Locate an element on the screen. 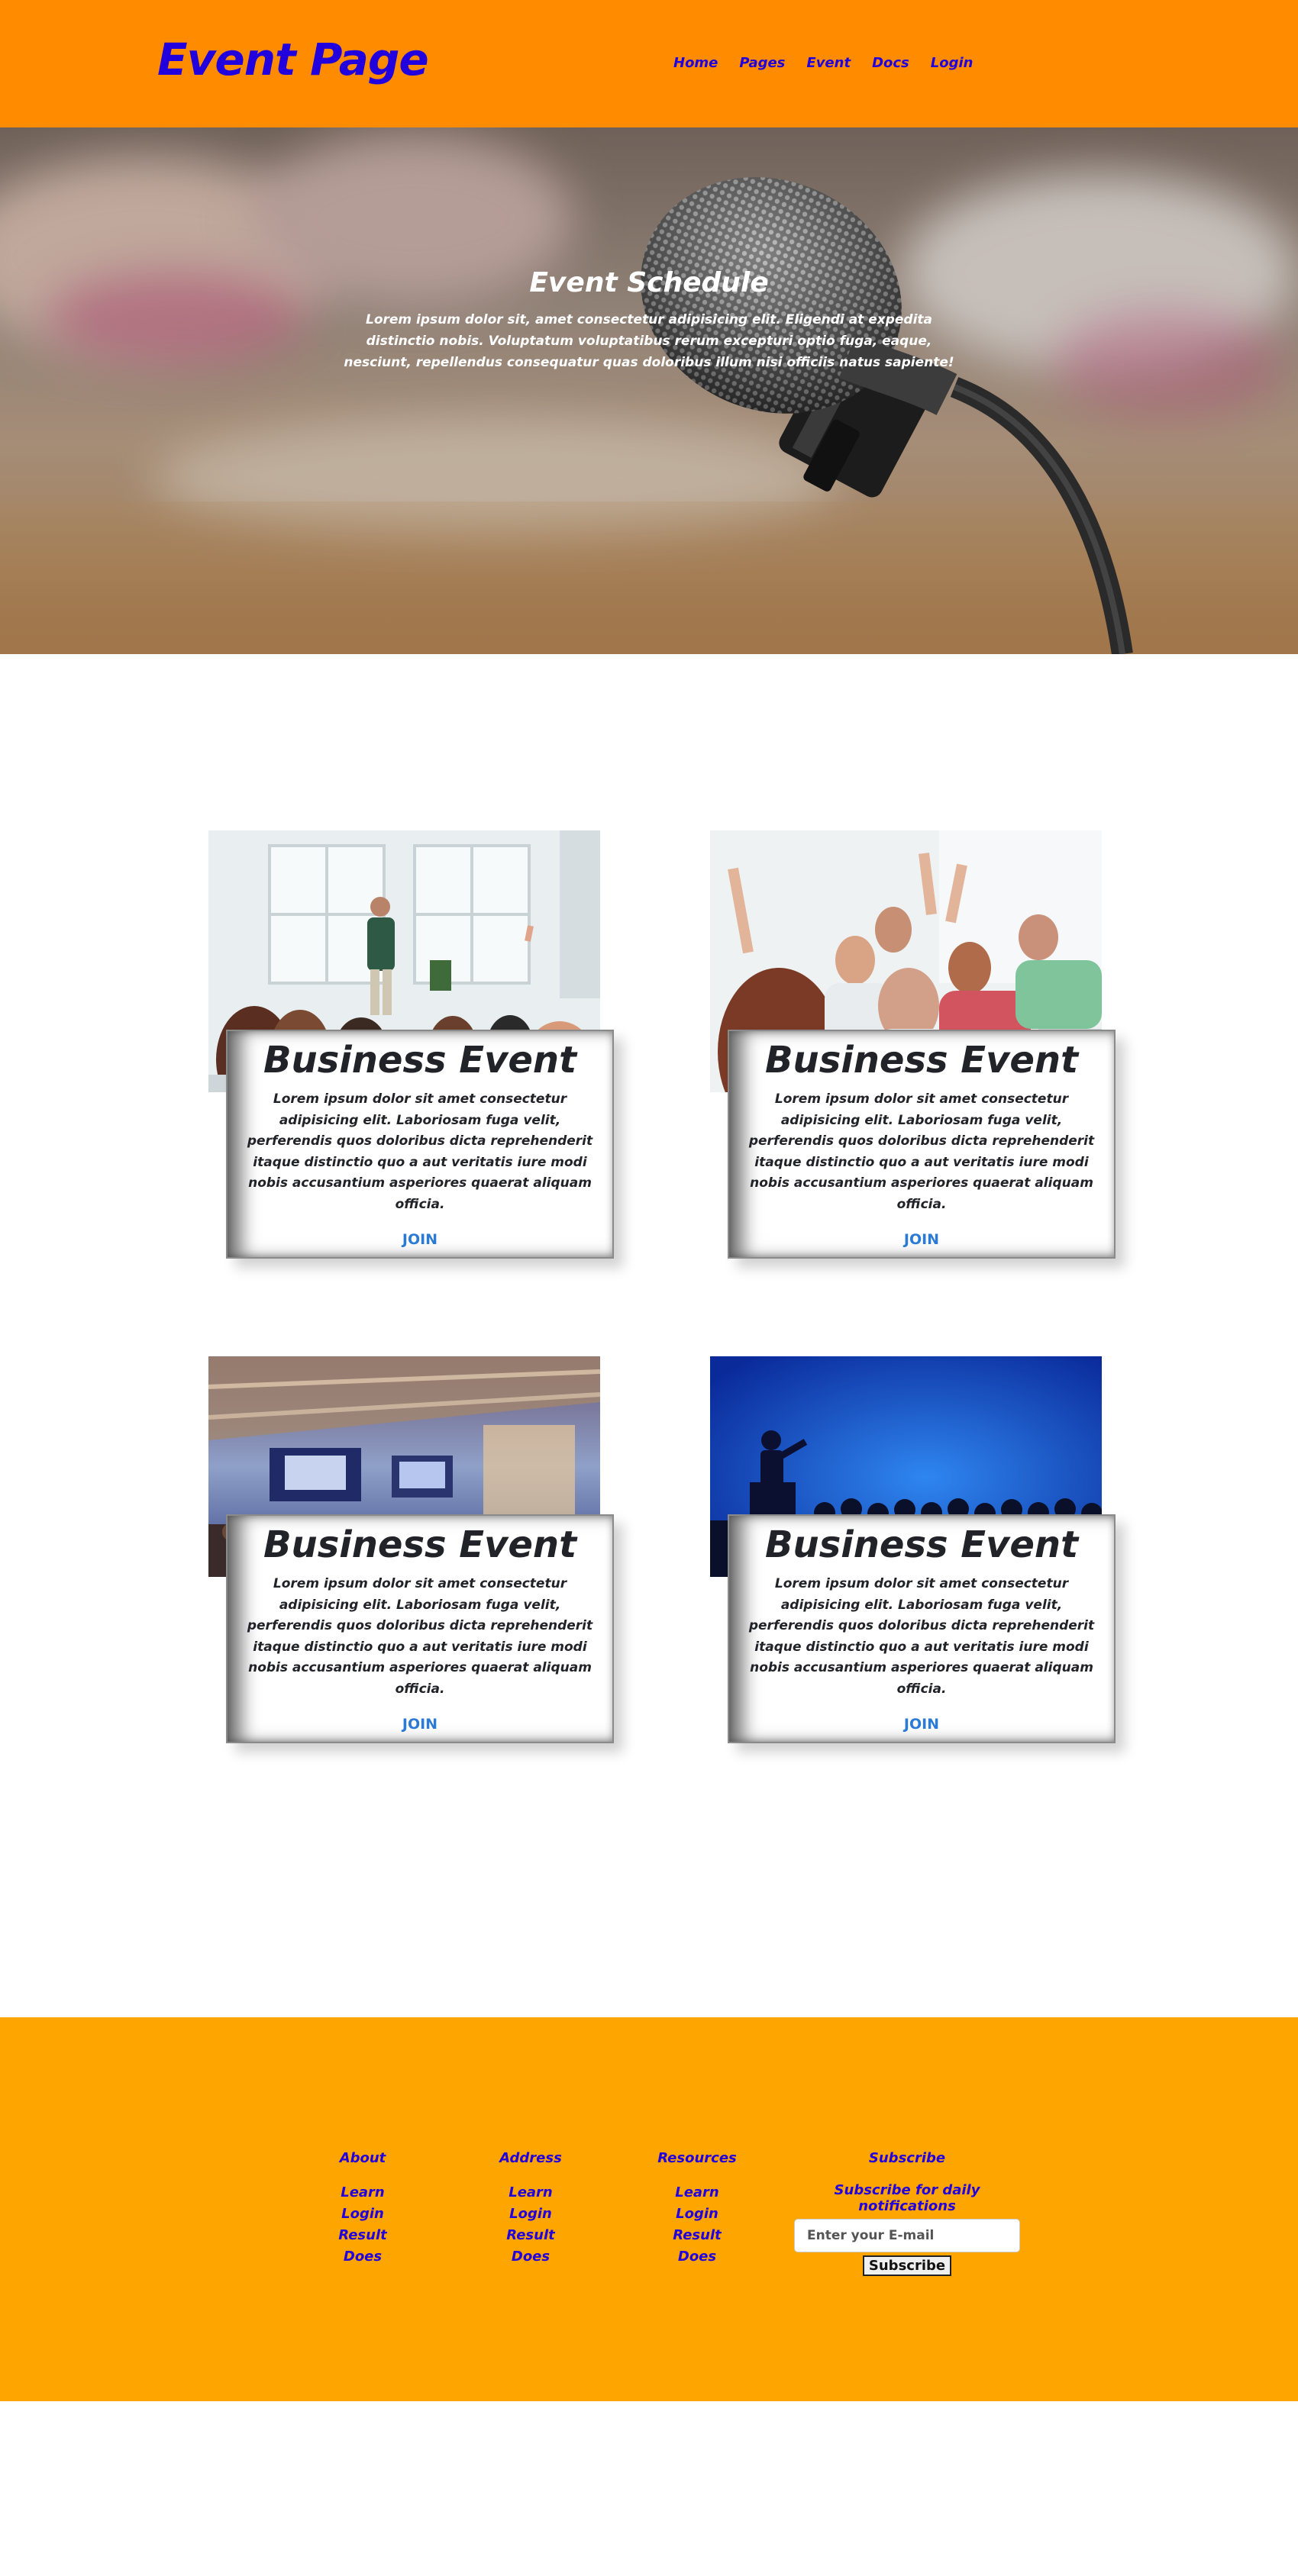  footer-heading: Address is located at coordinates (530, 2158).